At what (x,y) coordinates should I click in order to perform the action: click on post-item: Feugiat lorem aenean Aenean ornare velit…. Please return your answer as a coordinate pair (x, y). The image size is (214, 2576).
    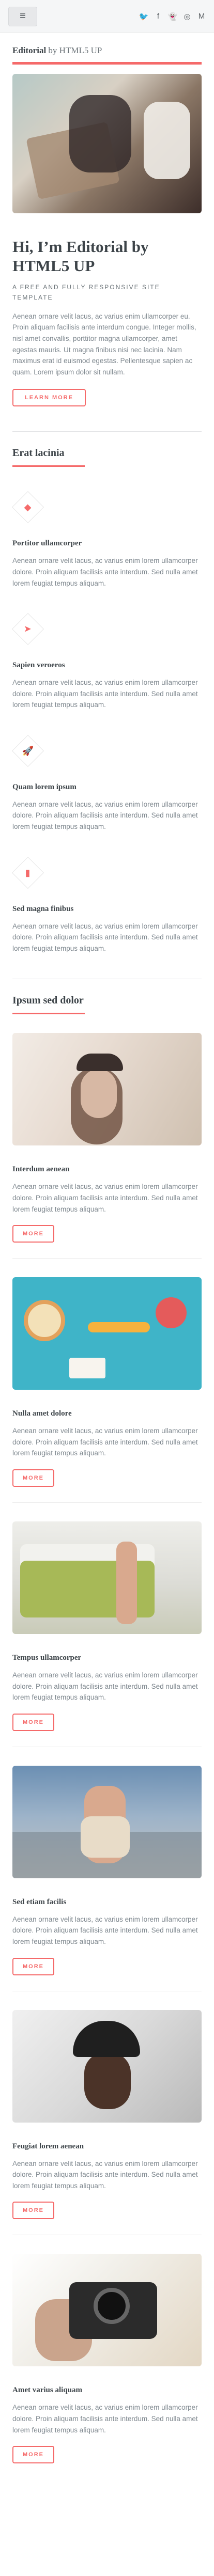
    Looking at the image, I should click on (107, 2122).